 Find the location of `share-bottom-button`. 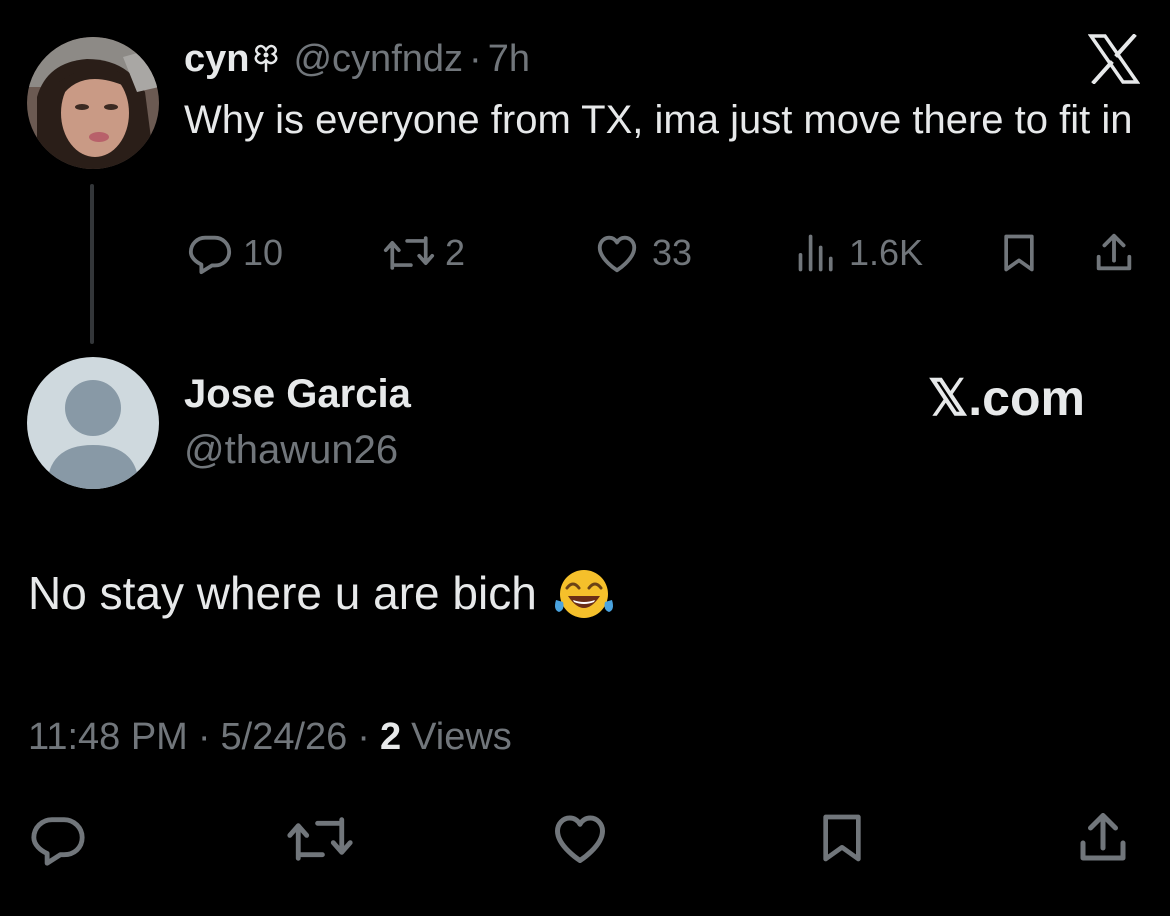

share-bottom-button is located at coordinates (1103, 838).